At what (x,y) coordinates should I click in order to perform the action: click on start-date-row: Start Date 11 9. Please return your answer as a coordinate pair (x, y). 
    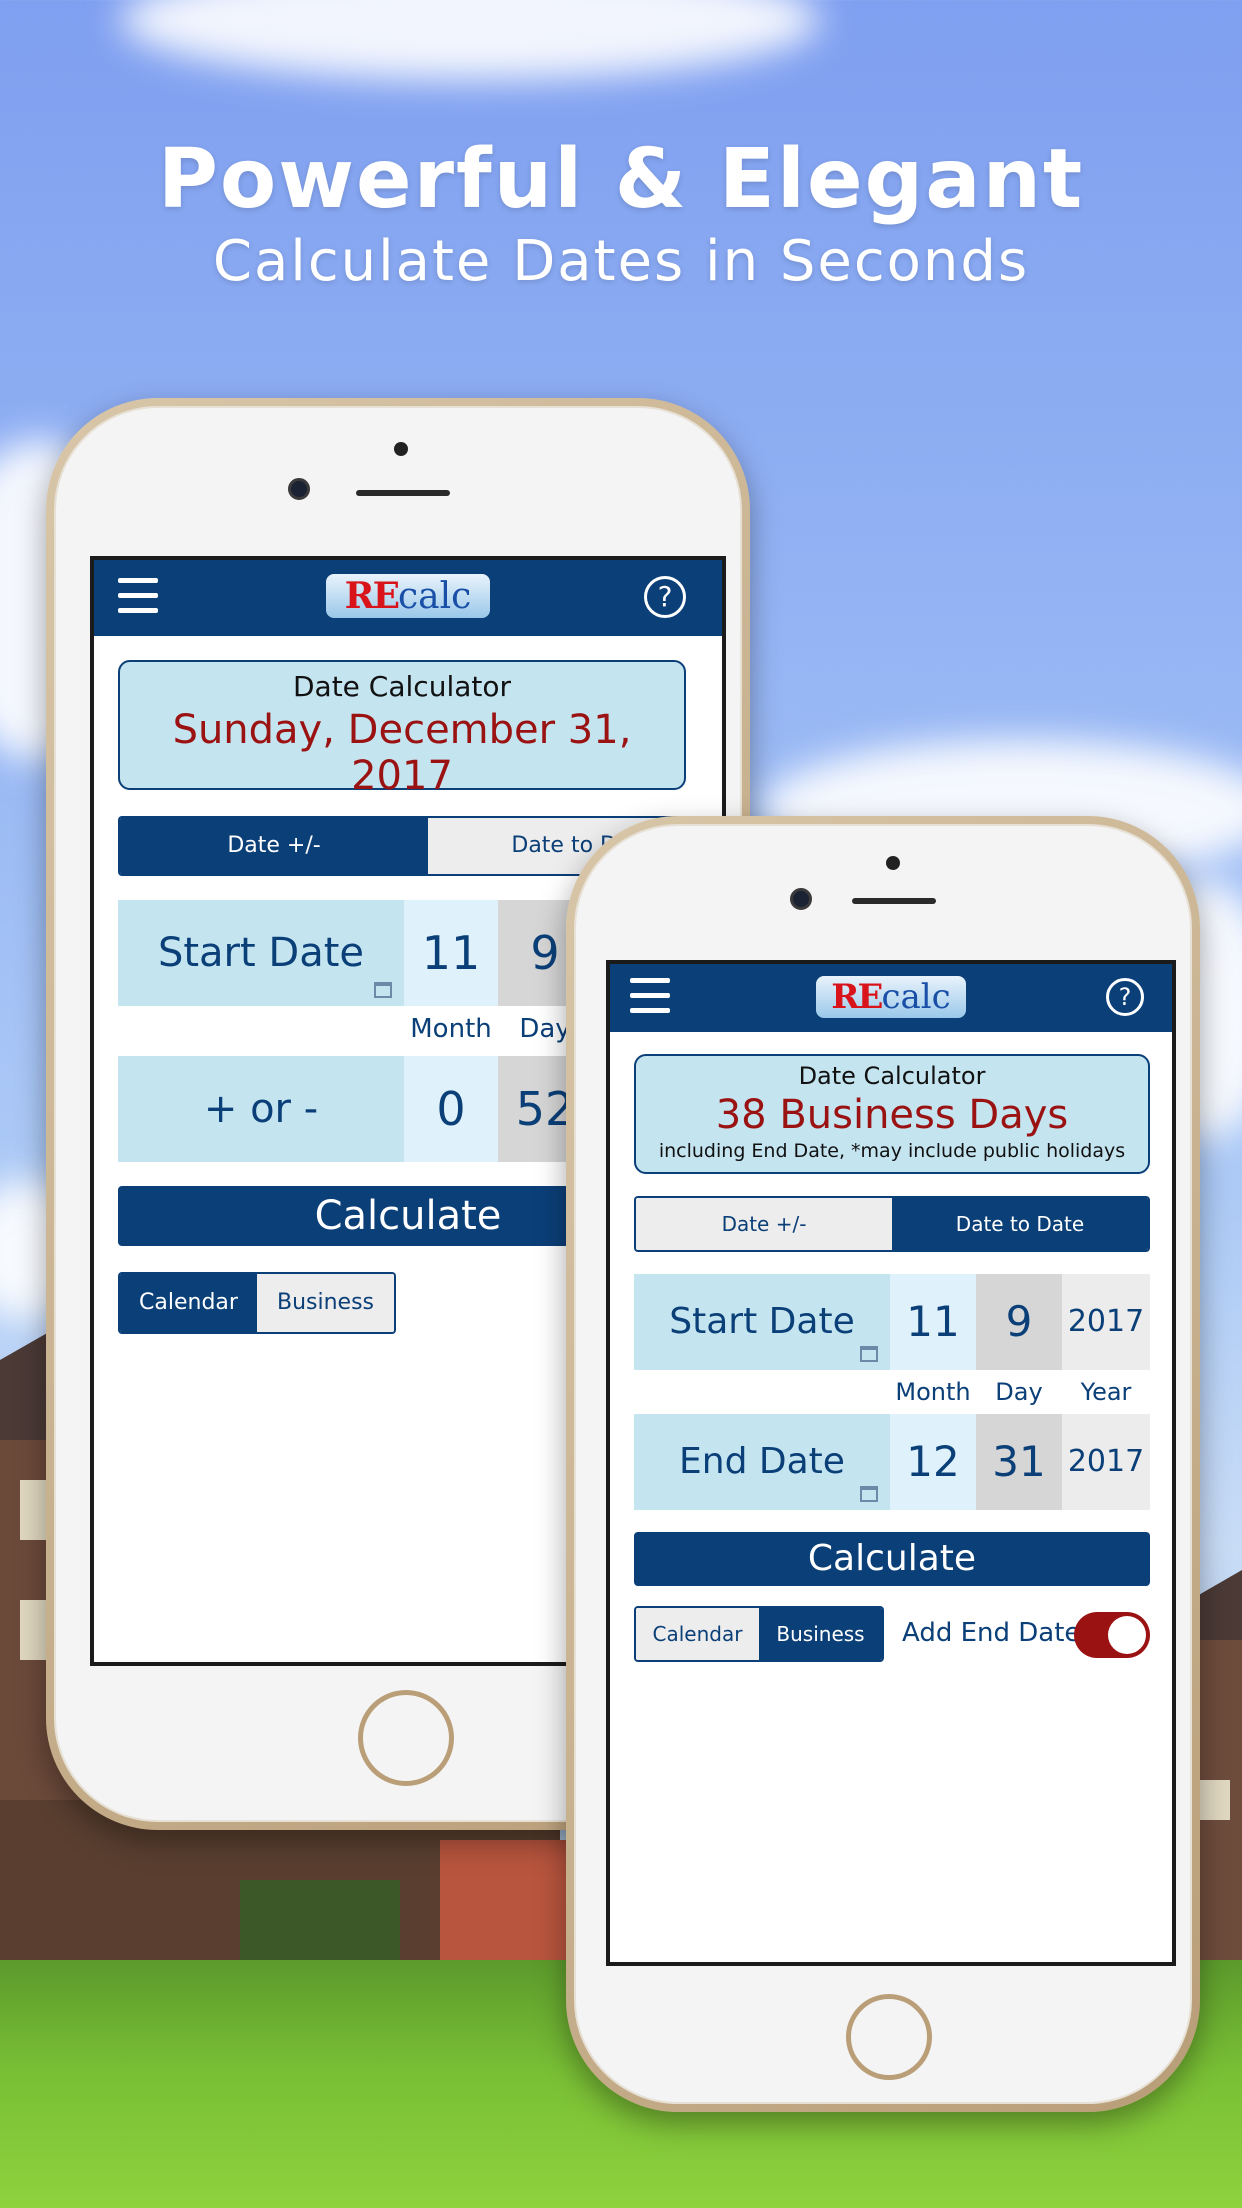
    Looking at the image, I should click on (355, 953).